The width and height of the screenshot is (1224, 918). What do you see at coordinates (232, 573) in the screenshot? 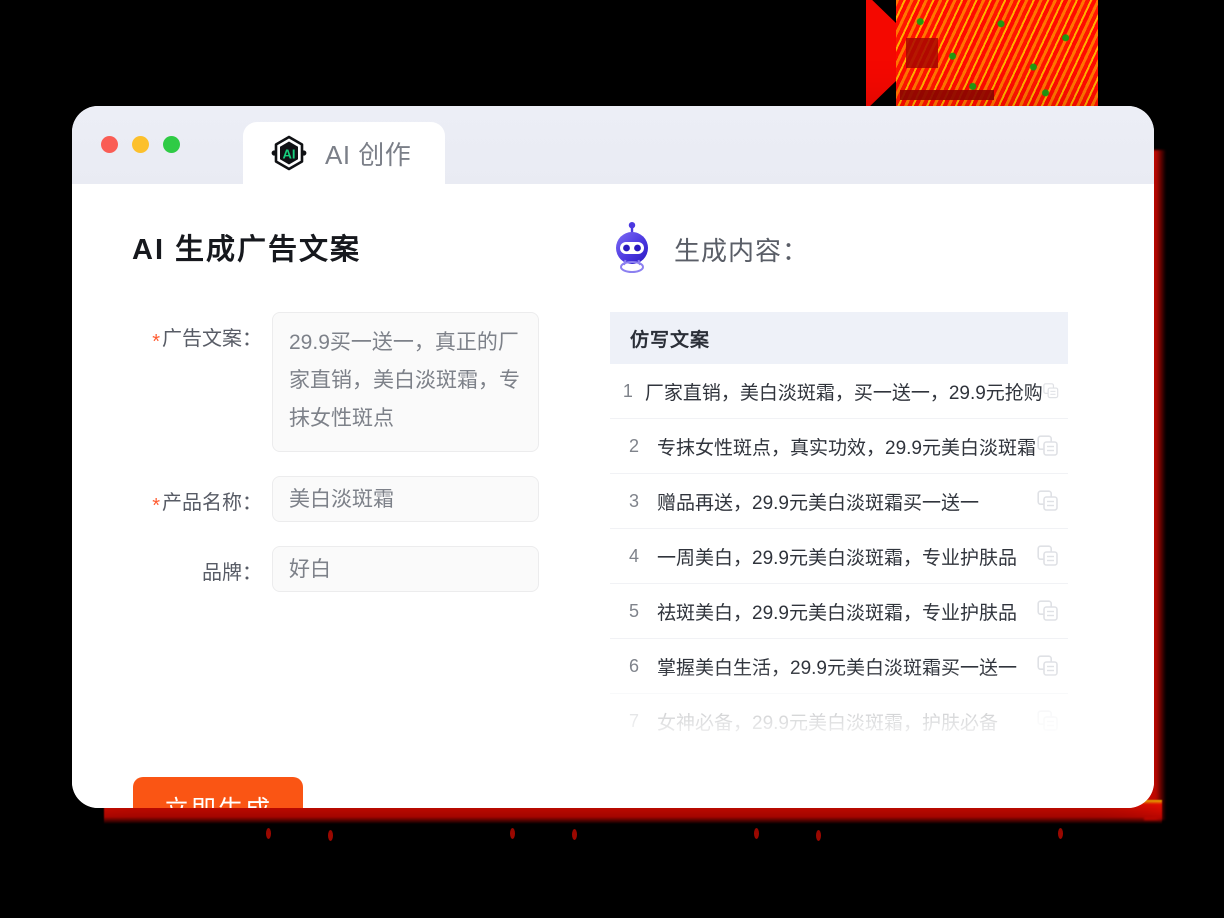
I see `label-text: 品牌：` at bounding box center [232, 573].